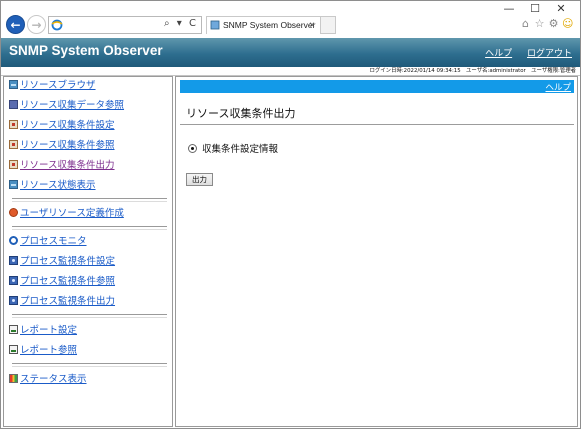  I want to click on page-header-bar: ヘルプ, so click(377, 86).